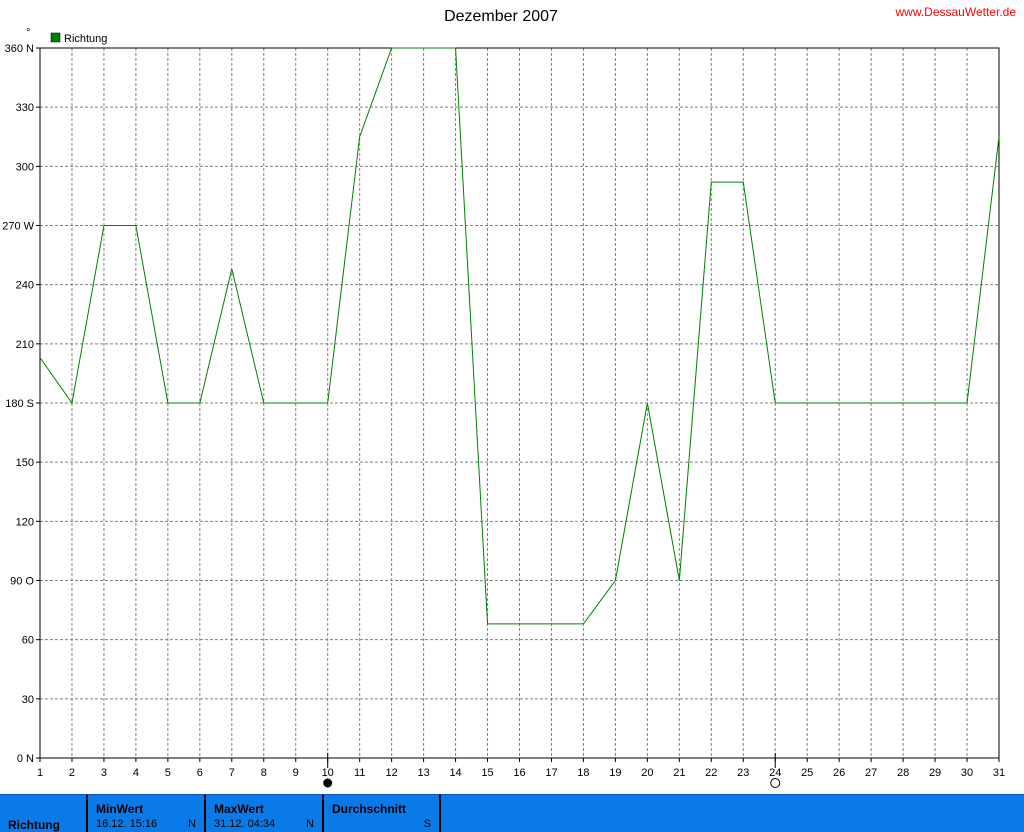 This screenshot has width=1024, height=832. Describe the element at coordinates (839, 773) in the screenshot. I see `x-tick-label: 26` at that location.